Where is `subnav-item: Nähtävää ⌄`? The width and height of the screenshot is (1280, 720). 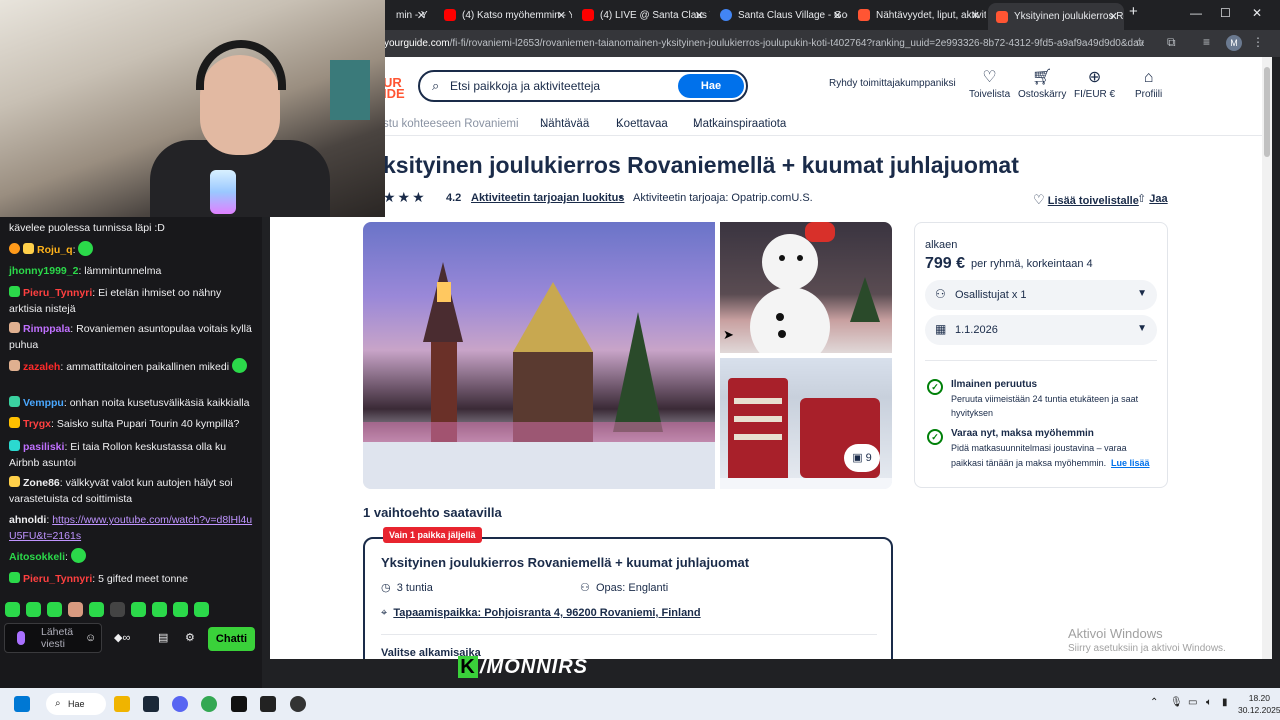 subnav-item: Nähtävää ⌄ is located at coordinates (564, 124).